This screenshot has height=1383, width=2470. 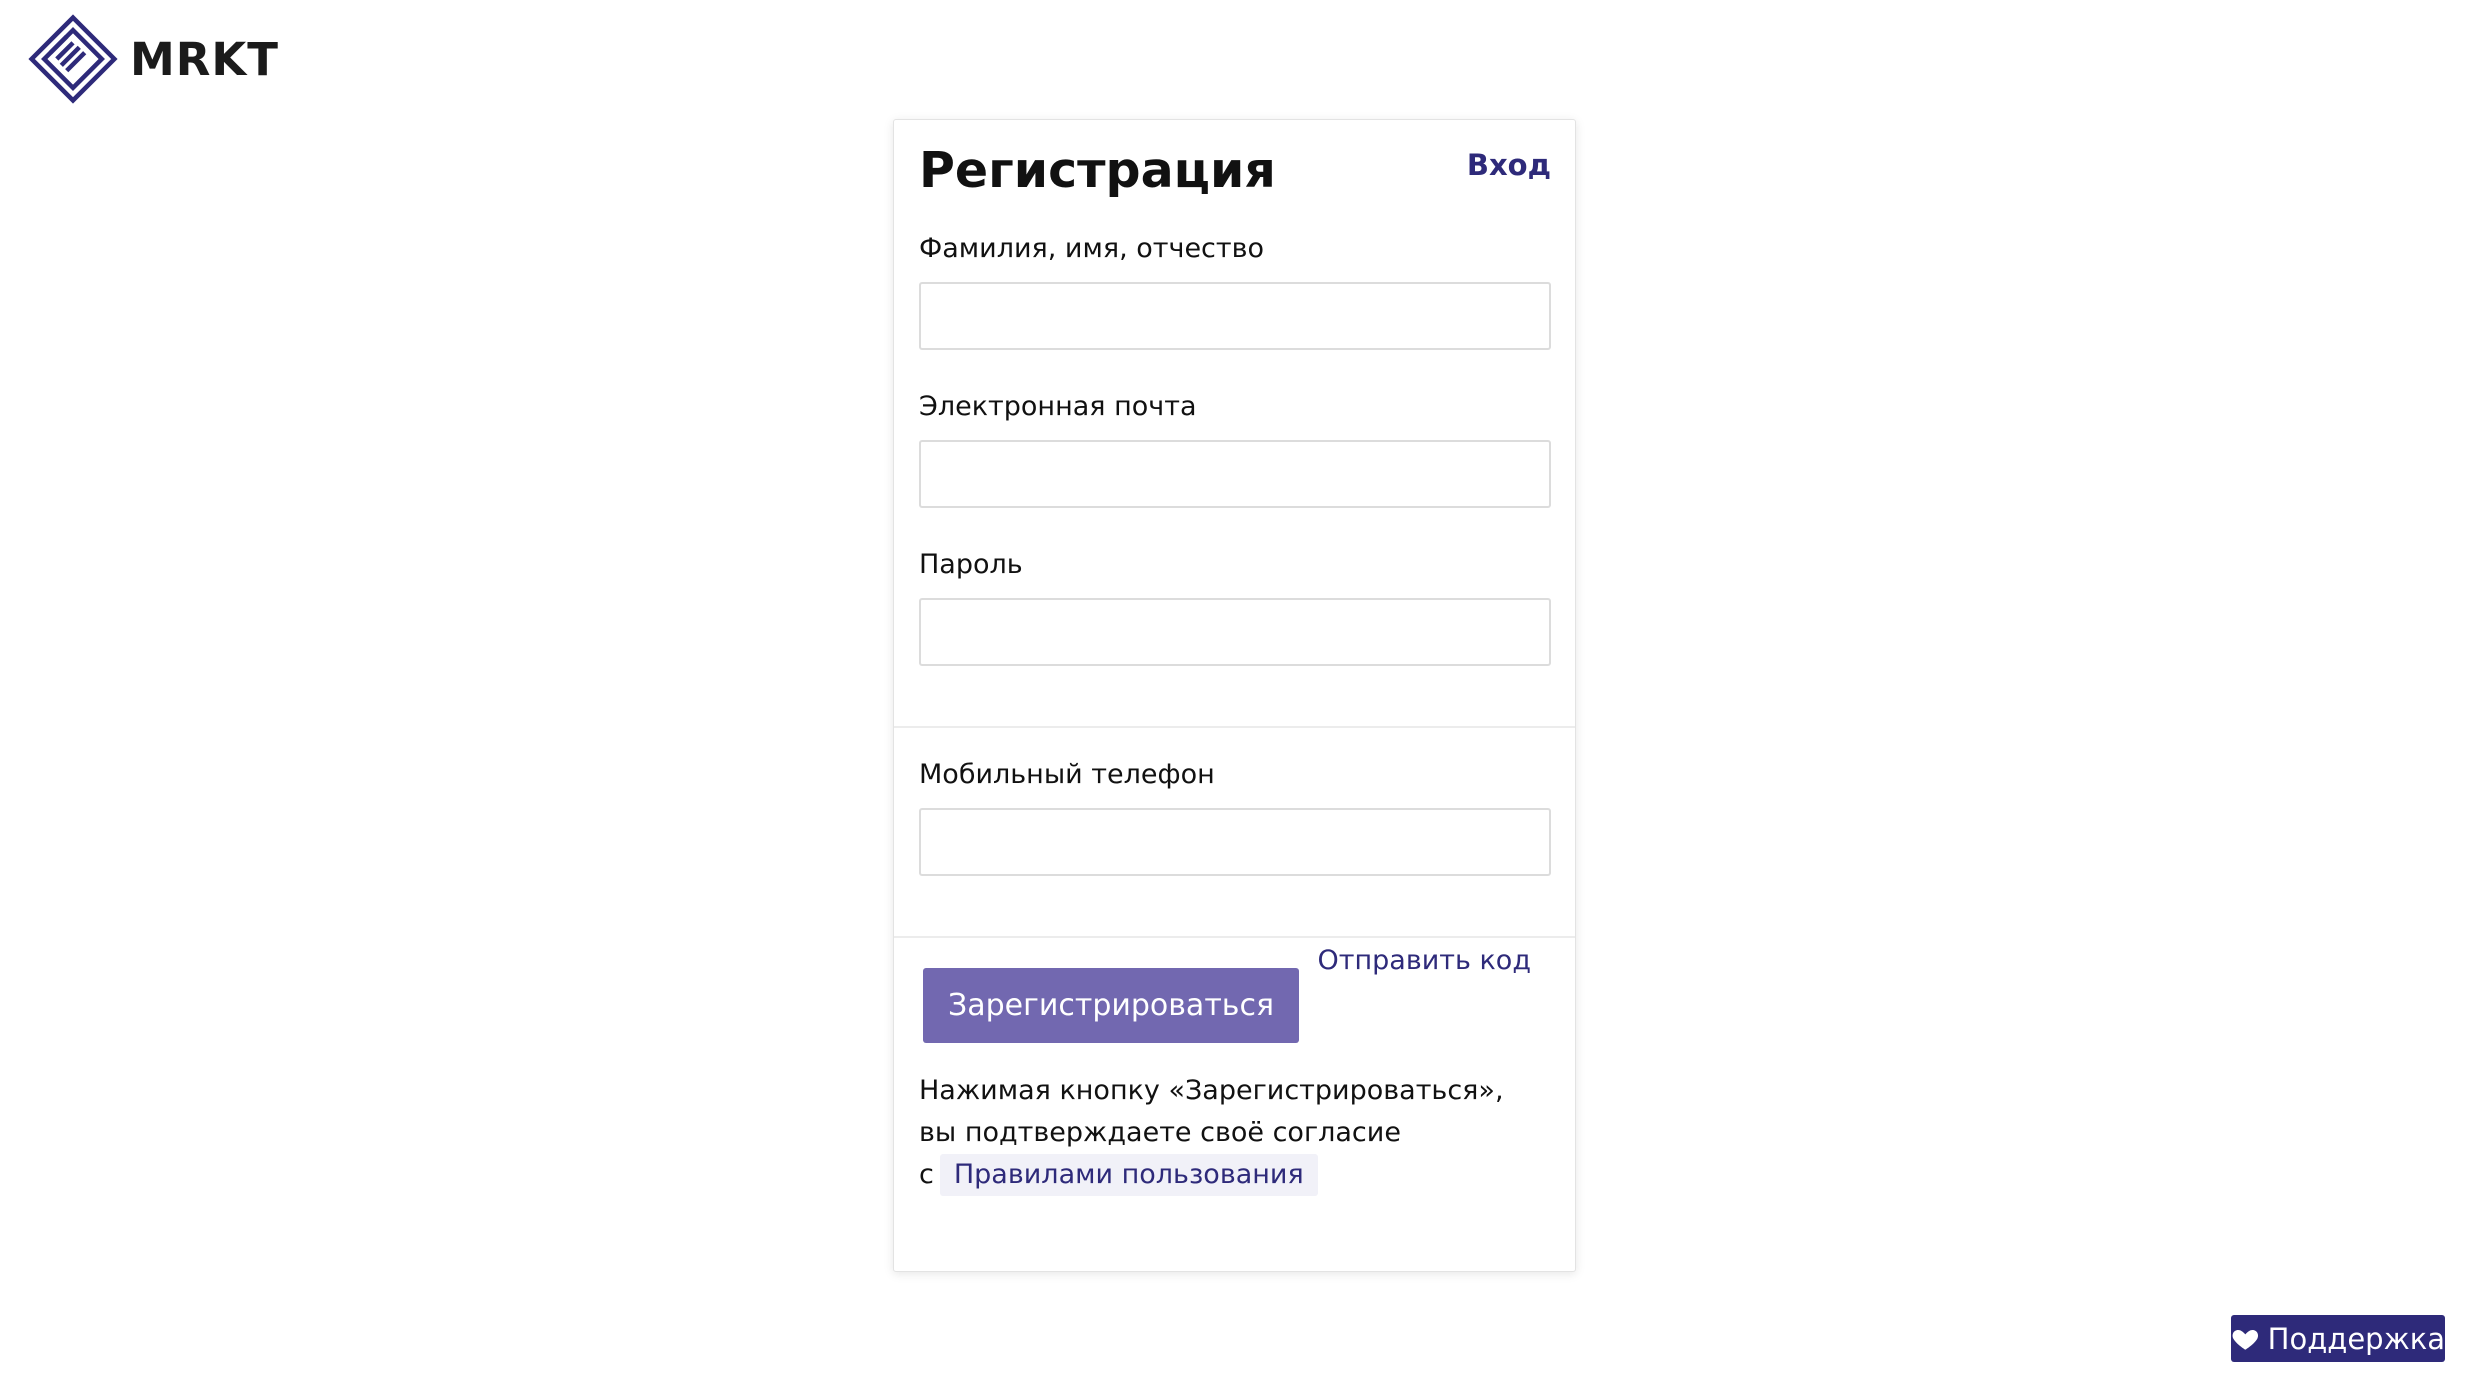 I want to click on support-button: Поддержка, so click(x=2338, y=1338).